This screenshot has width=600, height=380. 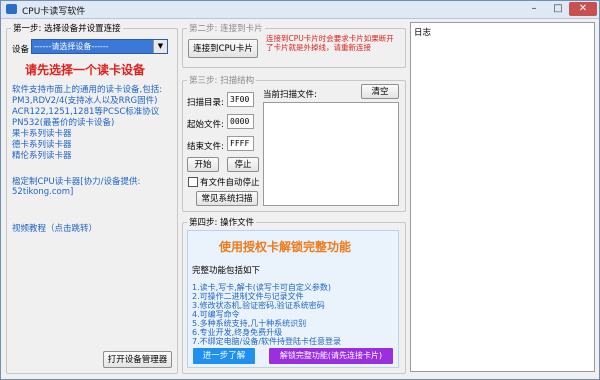 I want to click on learn-more-button: 进一步了解, so click(x=224, y=356).